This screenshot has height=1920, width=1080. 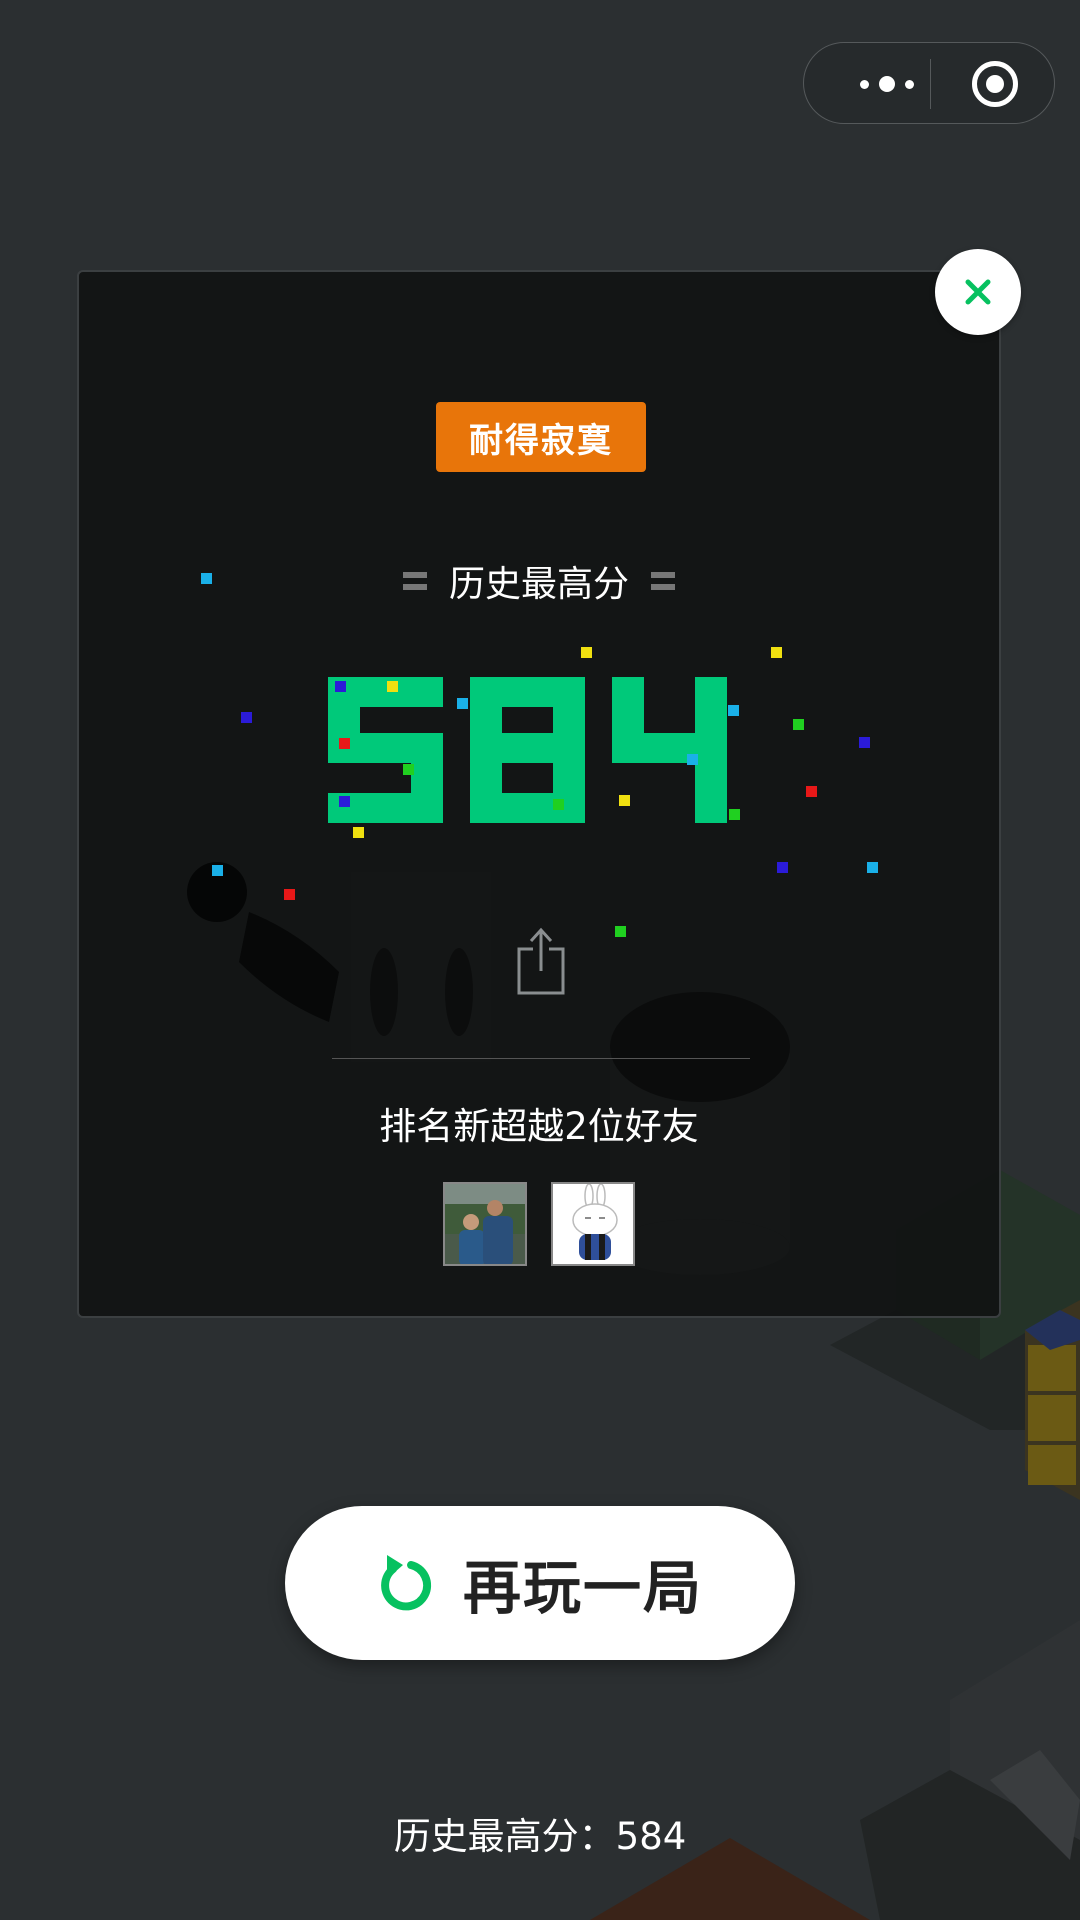 I want to click on miniprogram-capsule, so click(x=929, y=83).